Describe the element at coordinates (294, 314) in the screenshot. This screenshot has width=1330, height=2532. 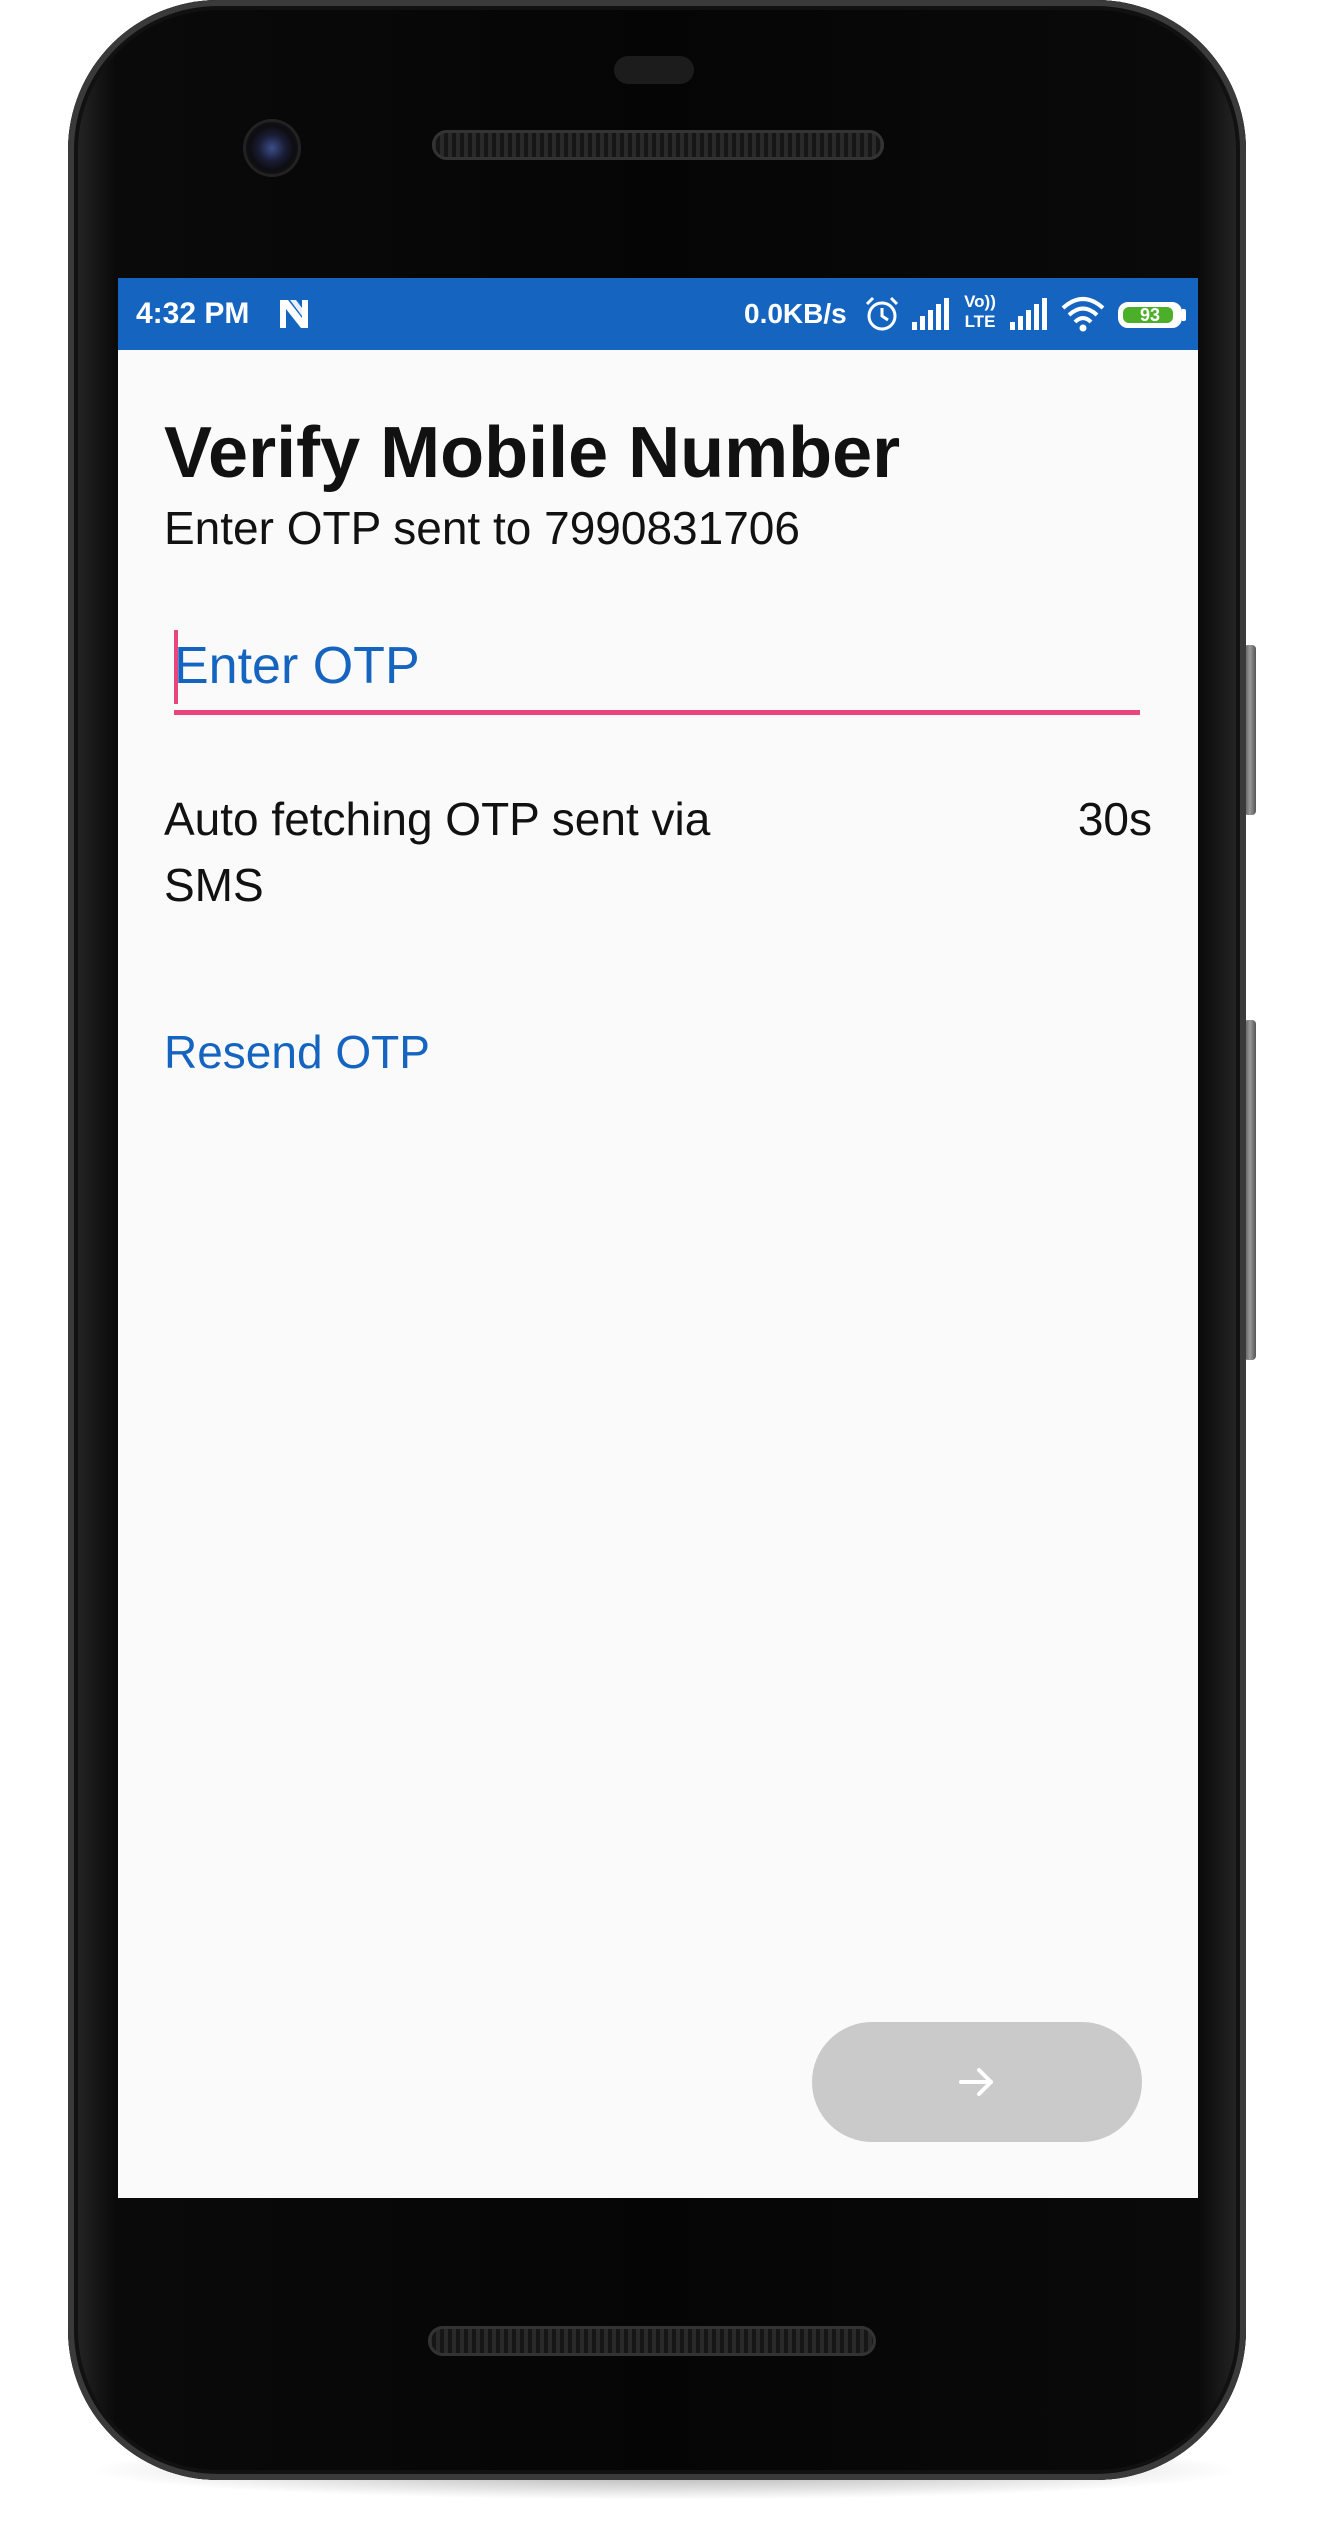
I see `notification-n-icon` at that location.